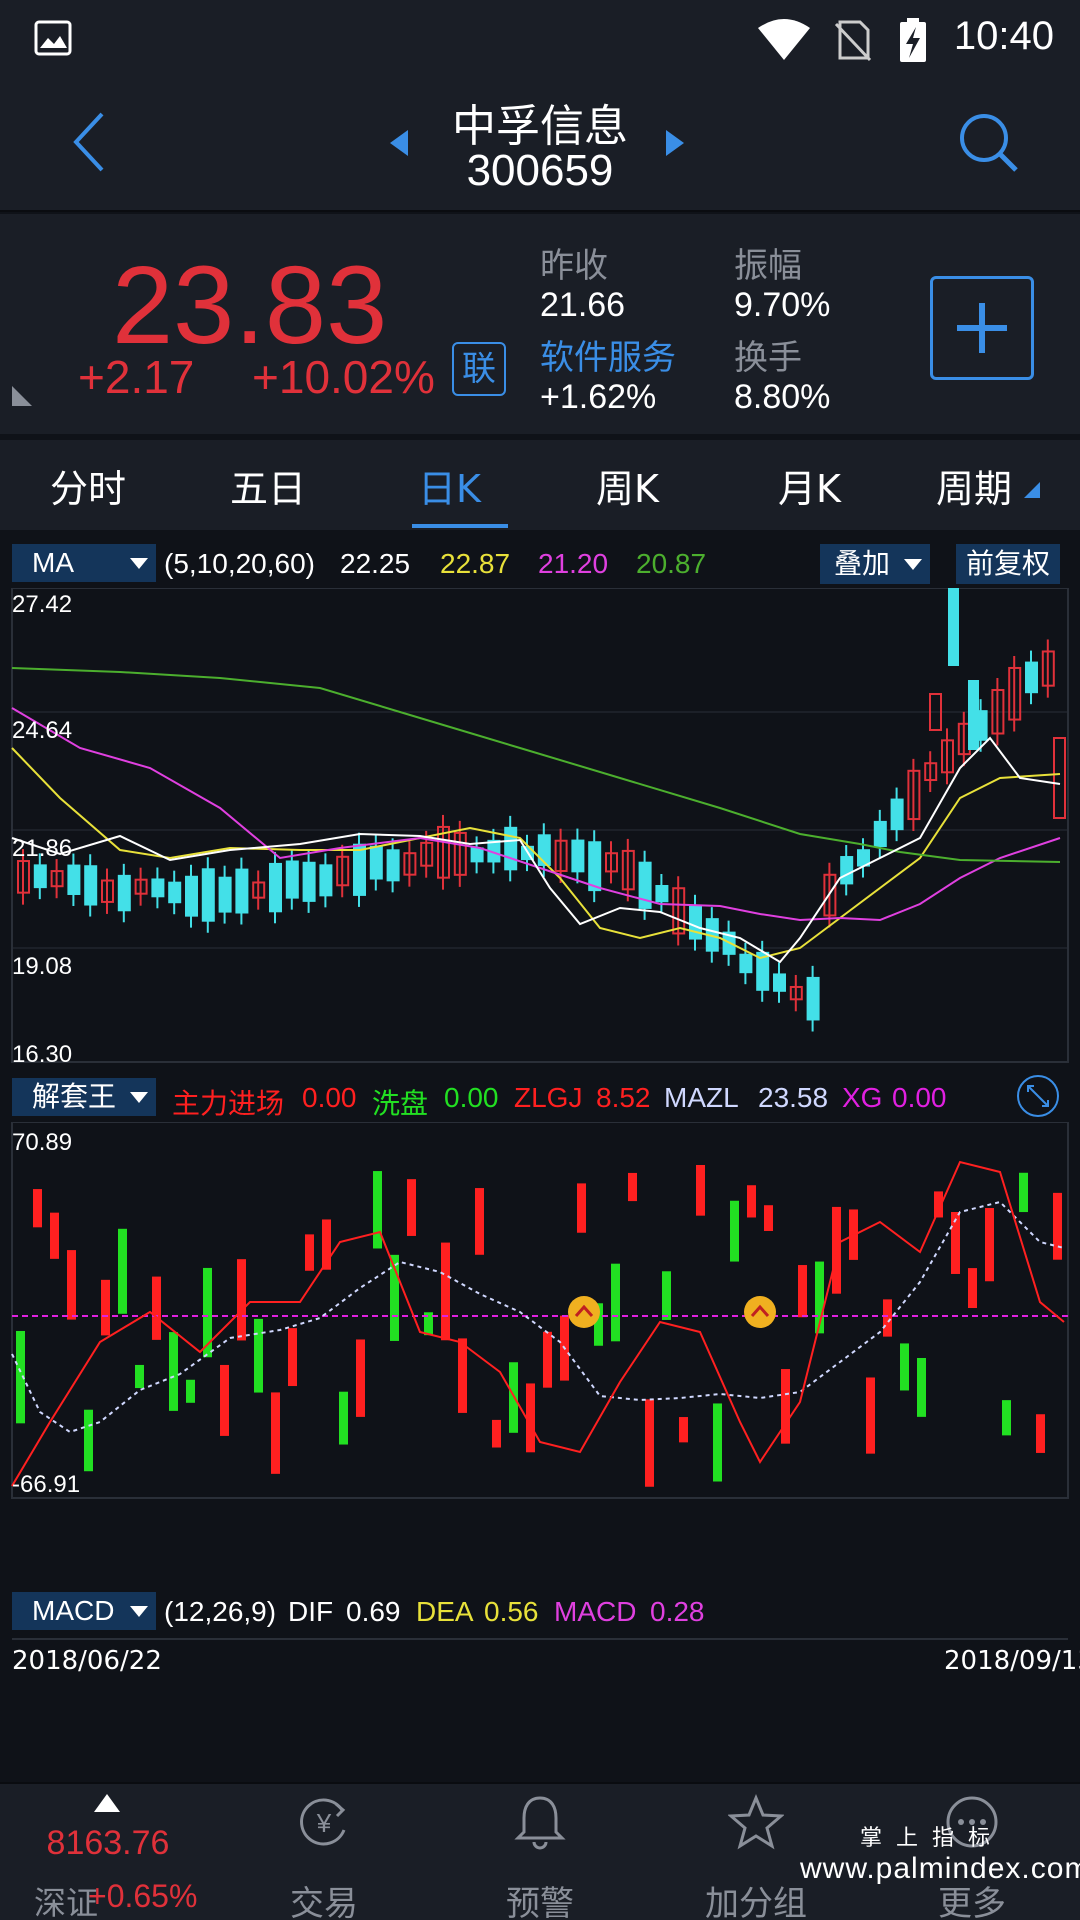  I want to click on divider, so click(540, 1639).